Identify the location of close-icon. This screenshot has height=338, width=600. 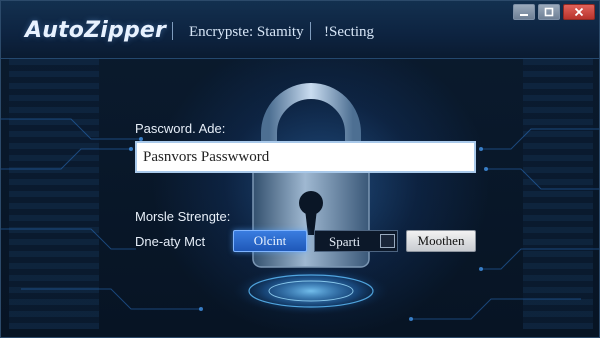
(579, 12).